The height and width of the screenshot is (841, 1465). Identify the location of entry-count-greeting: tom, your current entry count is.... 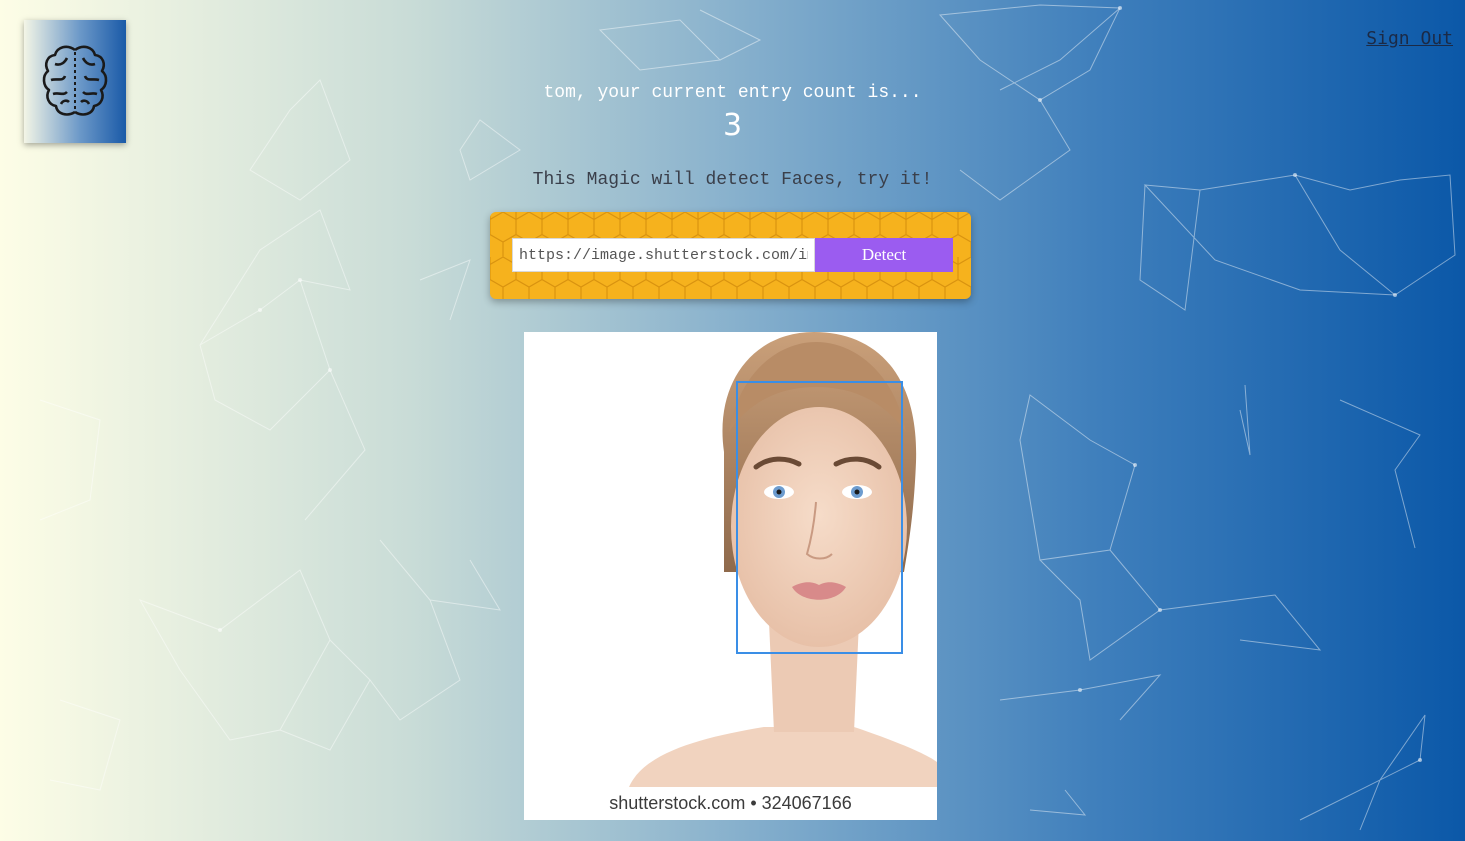
(732, 93).